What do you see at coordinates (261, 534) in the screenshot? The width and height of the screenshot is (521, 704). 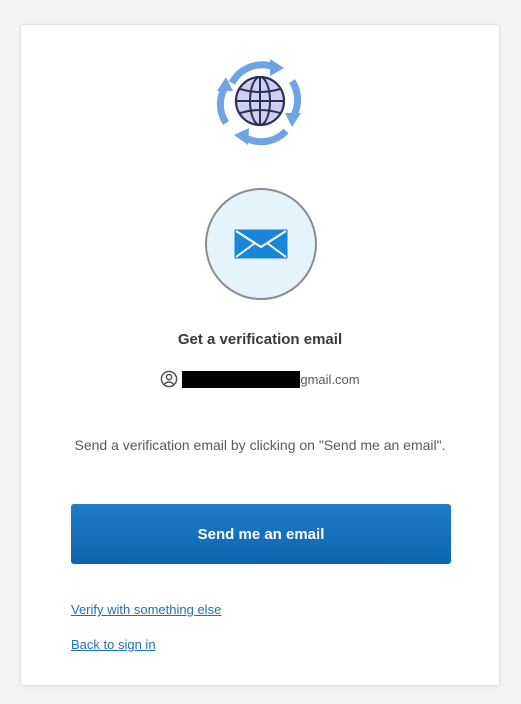 I see `send-email-button: Send me an email` at bounding box center [261, 534].